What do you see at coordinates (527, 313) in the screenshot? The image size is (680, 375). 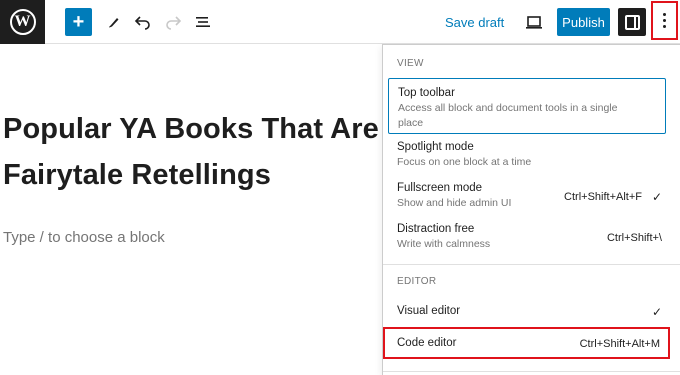 I see `menu-item-visual-editor: Visual editor ✓` at bounding box center [527, 313].